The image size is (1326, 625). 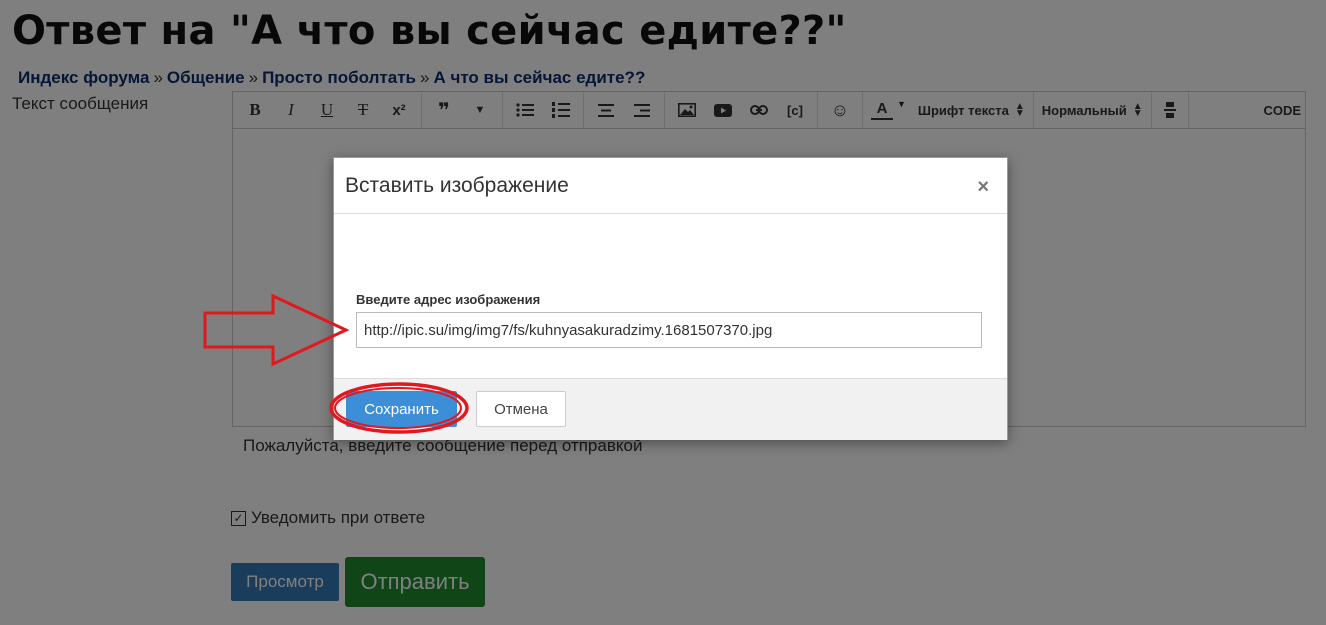 I want to click on dialog-header: Вставить изображение ×, so click(x=670, y=186).